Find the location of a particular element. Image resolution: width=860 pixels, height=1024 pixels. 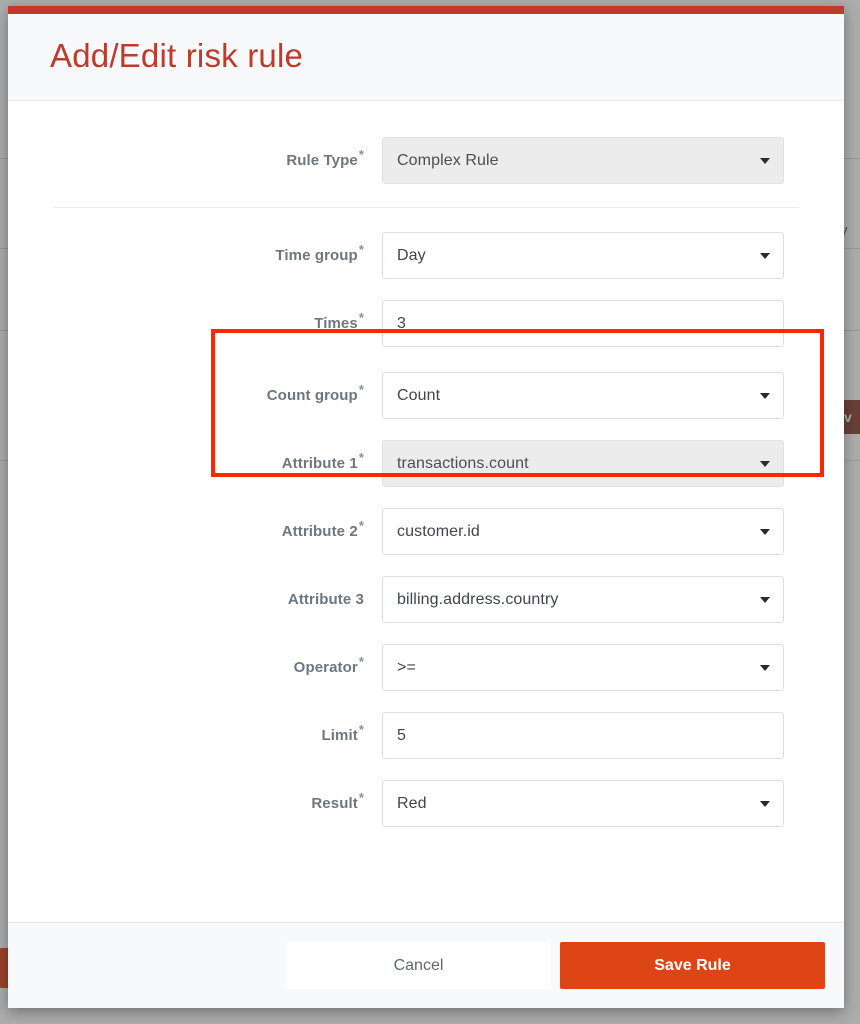

field-wrap-rule-type: Complex Rule is located at coordinates (583, 161).